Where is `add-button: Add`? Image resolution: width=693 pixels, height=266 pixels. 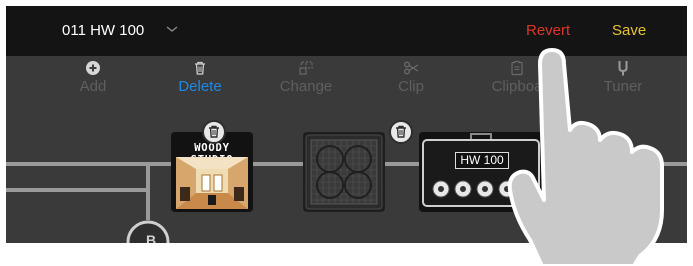
add-button: Add is located at coordinates (93, 77).